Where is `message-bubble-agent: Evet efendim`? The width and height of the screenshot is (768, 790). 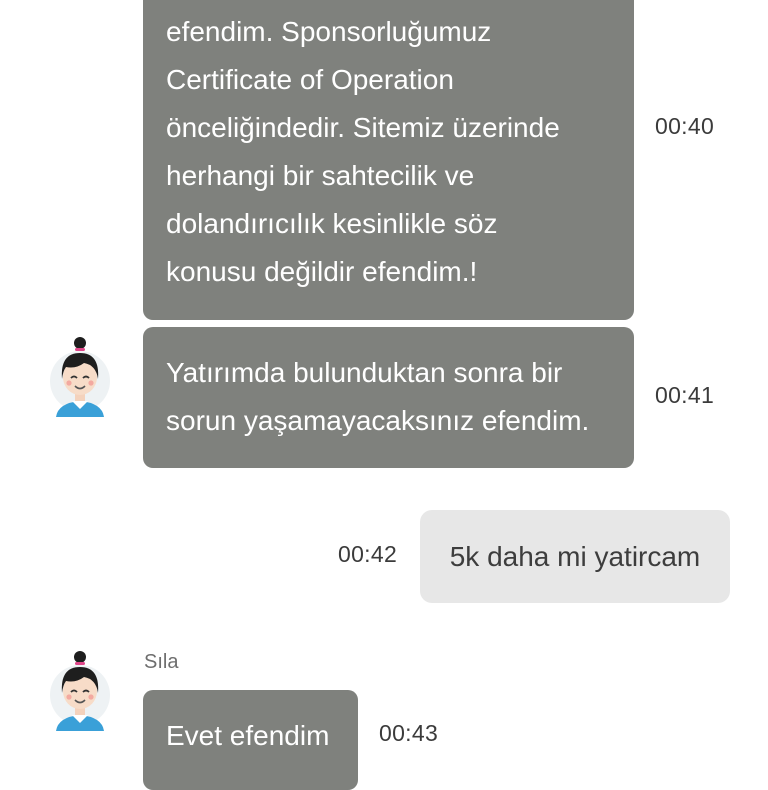
message-bubble-agent: Evet efendim is located at coordinates (250, 740).